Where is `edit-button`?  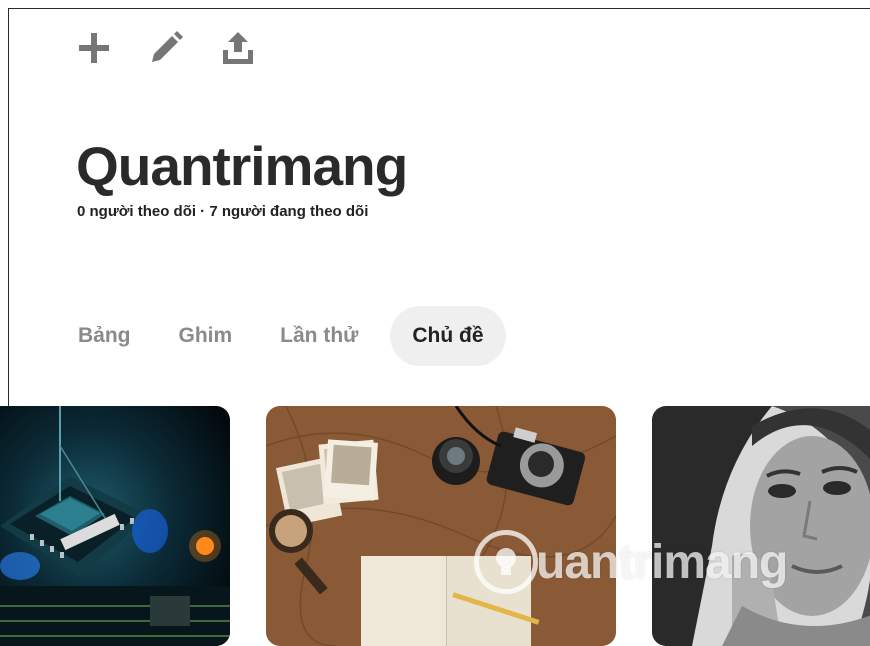
edit-button is located at coordinates (166, 48).